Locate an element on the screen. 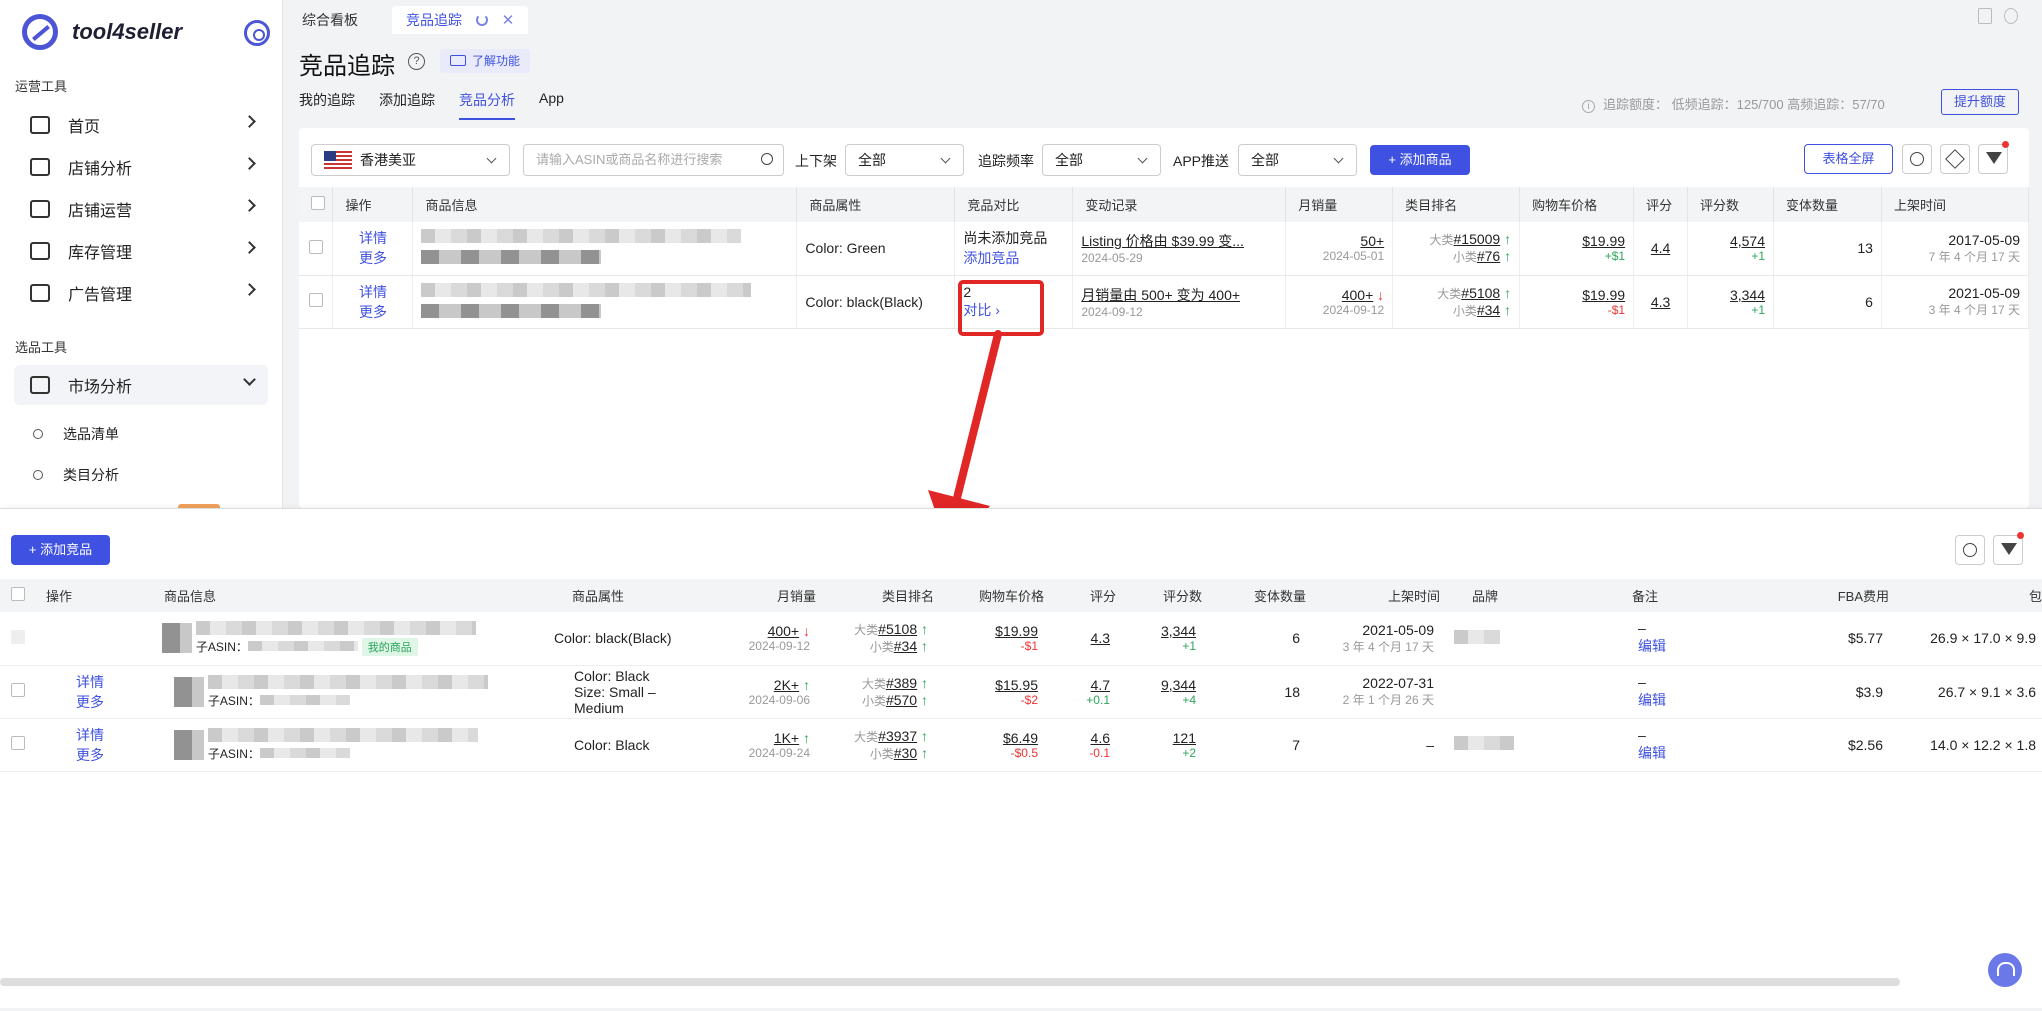  tab-add-tracking: 添加追踪 is located at coordinates (407, 105).